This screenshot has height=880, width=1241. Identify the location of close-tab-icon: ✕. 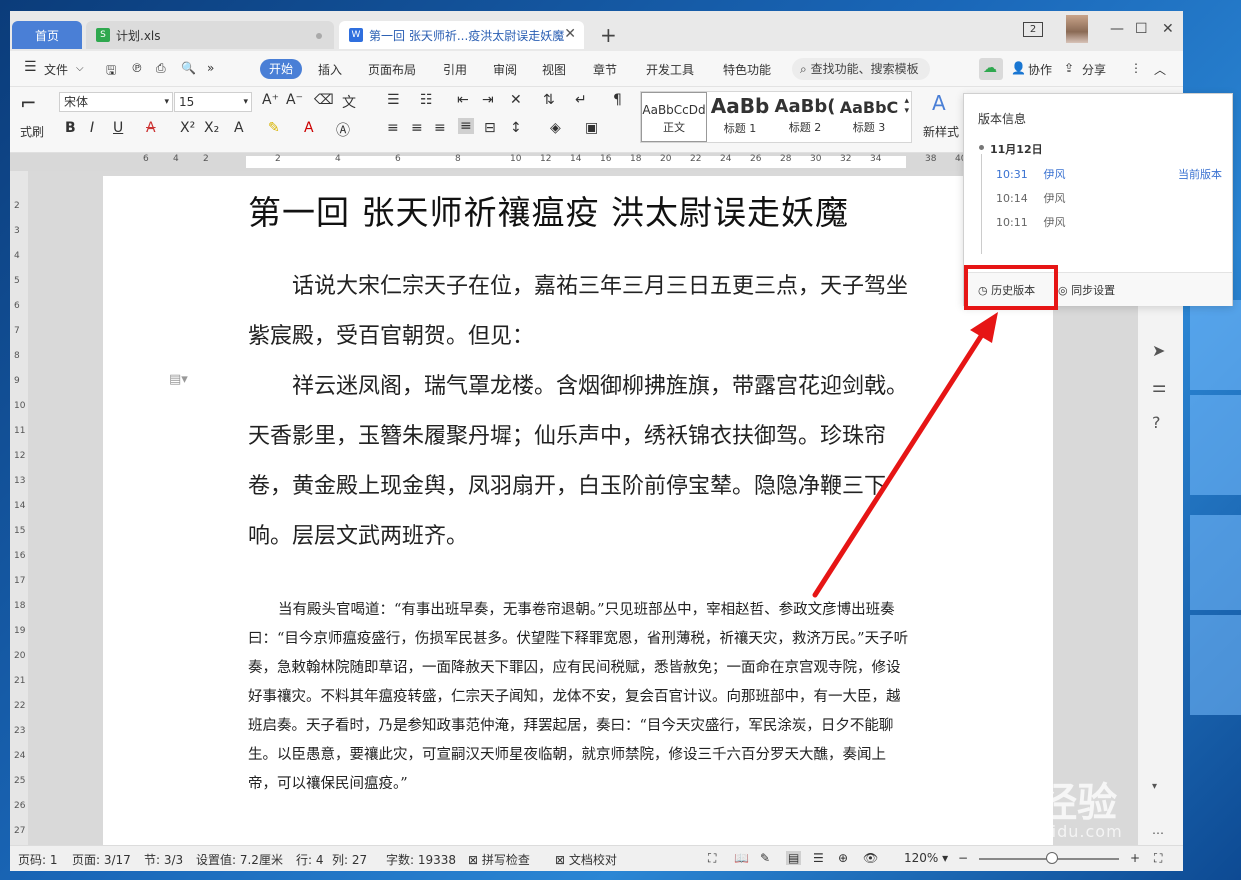
(570, 34).